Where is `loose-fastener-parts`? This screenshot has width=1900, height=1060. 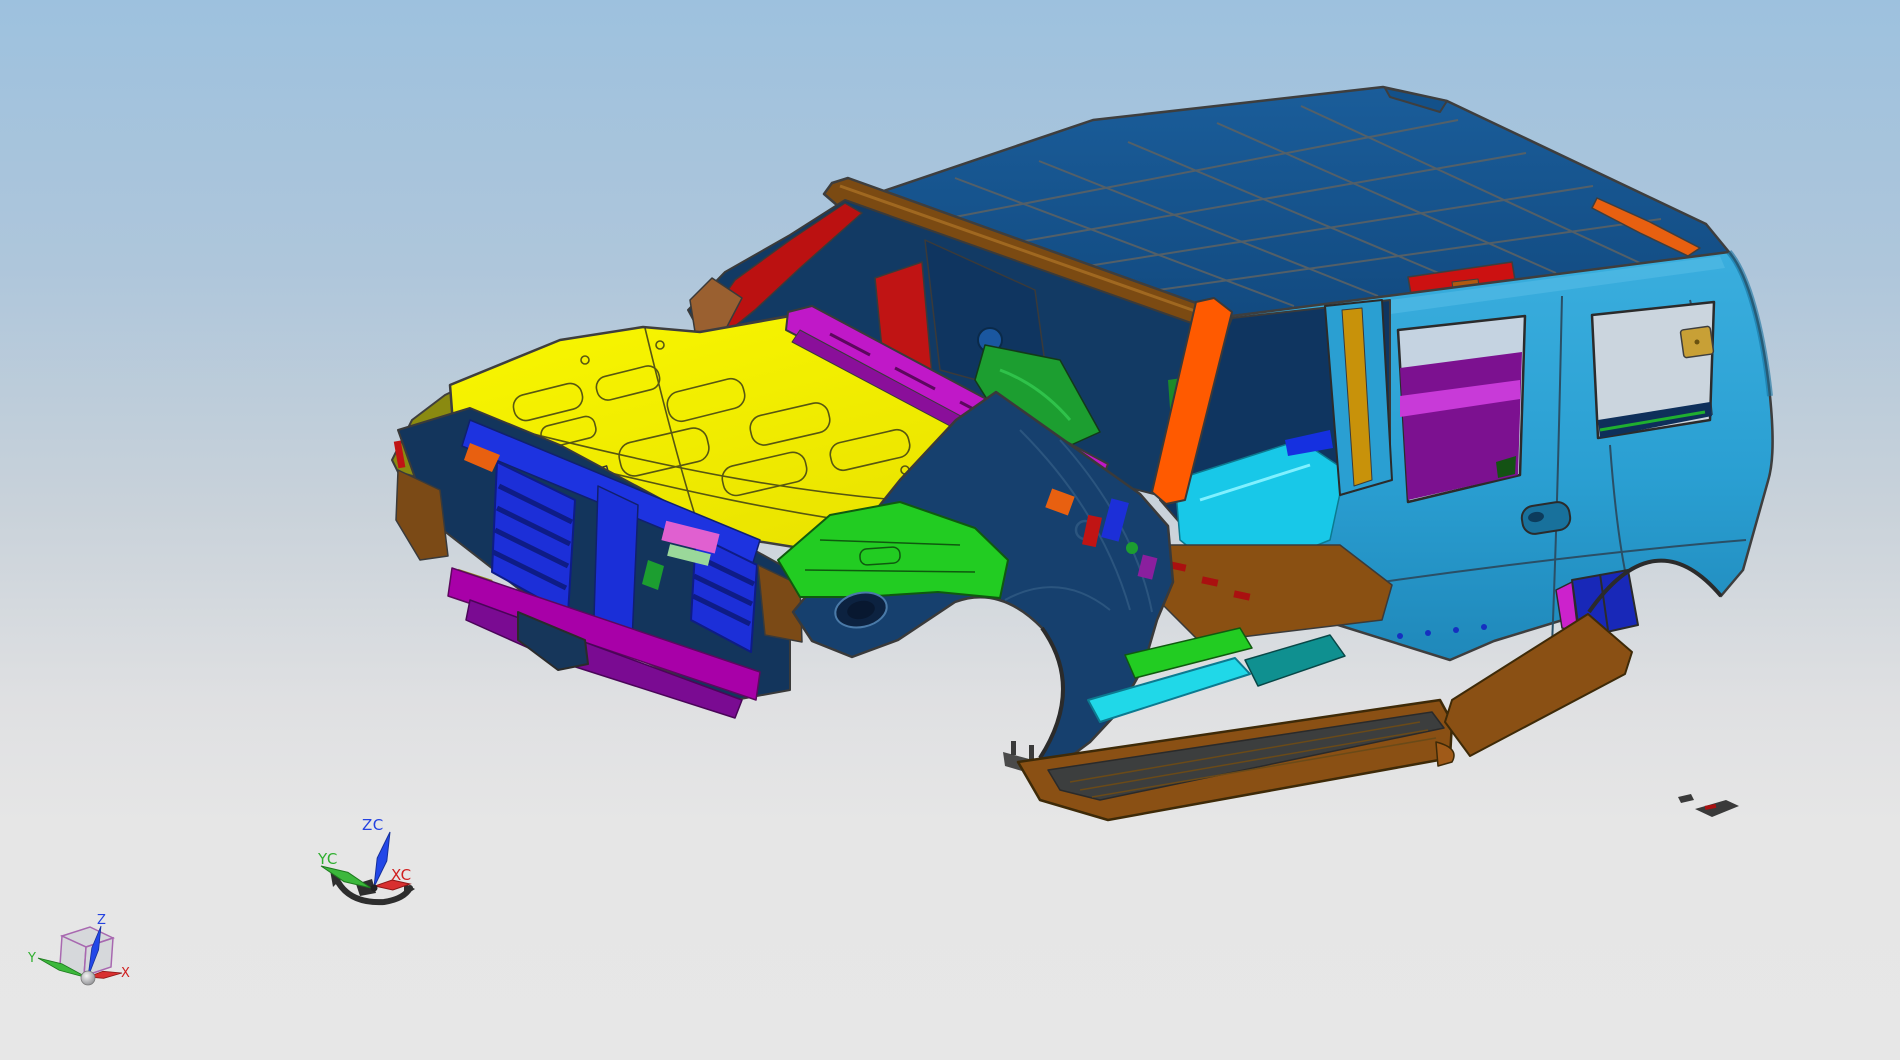
loose-fastener-parts is located at coordinates (1708, 805).